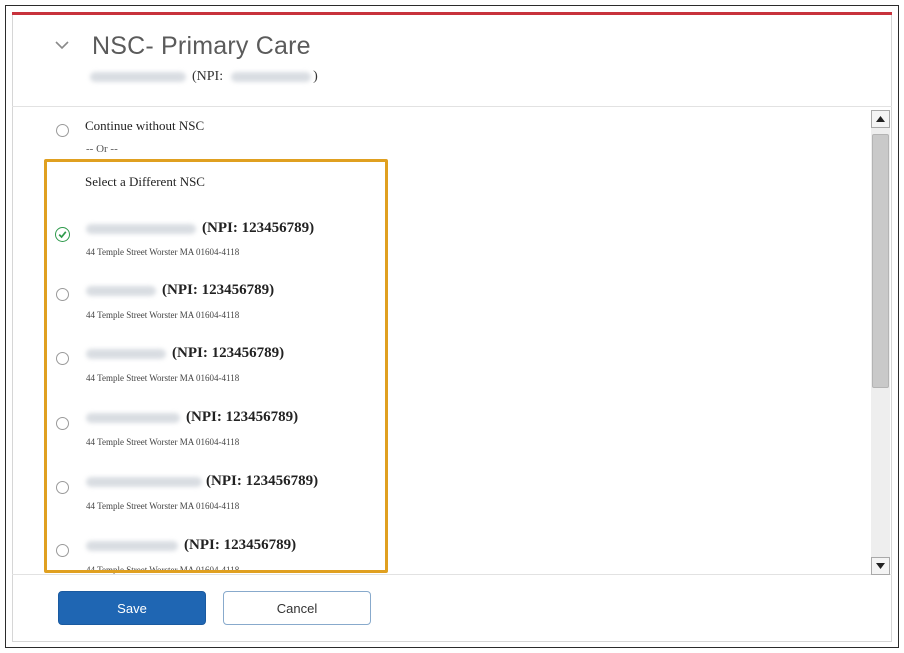 This screenshot has height=653, width=904. Describe the element at coordinates (62, 45) in the screenshot. I see `chevron-down-icon` at that location.